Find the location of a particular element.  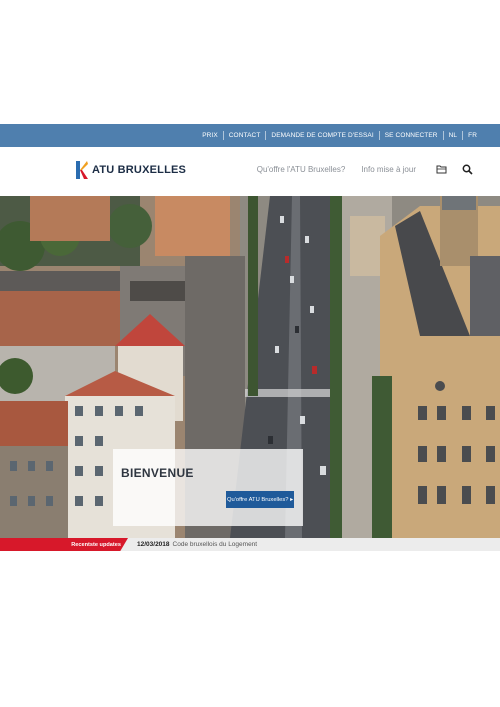

site-logo: ATU BRUXELLES is located at coordinates (131, 170).